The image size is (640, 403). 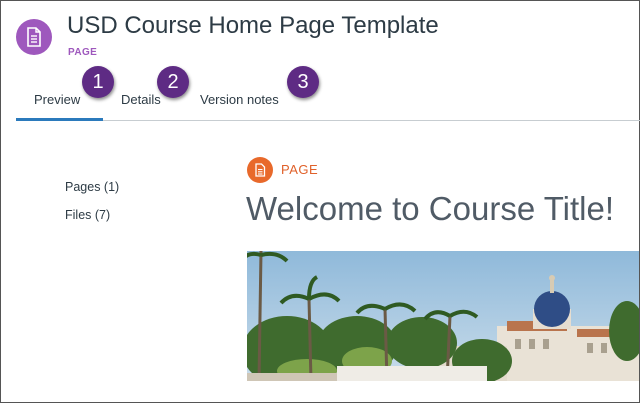 What do you see at coordinates (173, 82) in the screenshot?
I see `callout-badge-2: 2` at bounding box center [173, 82].